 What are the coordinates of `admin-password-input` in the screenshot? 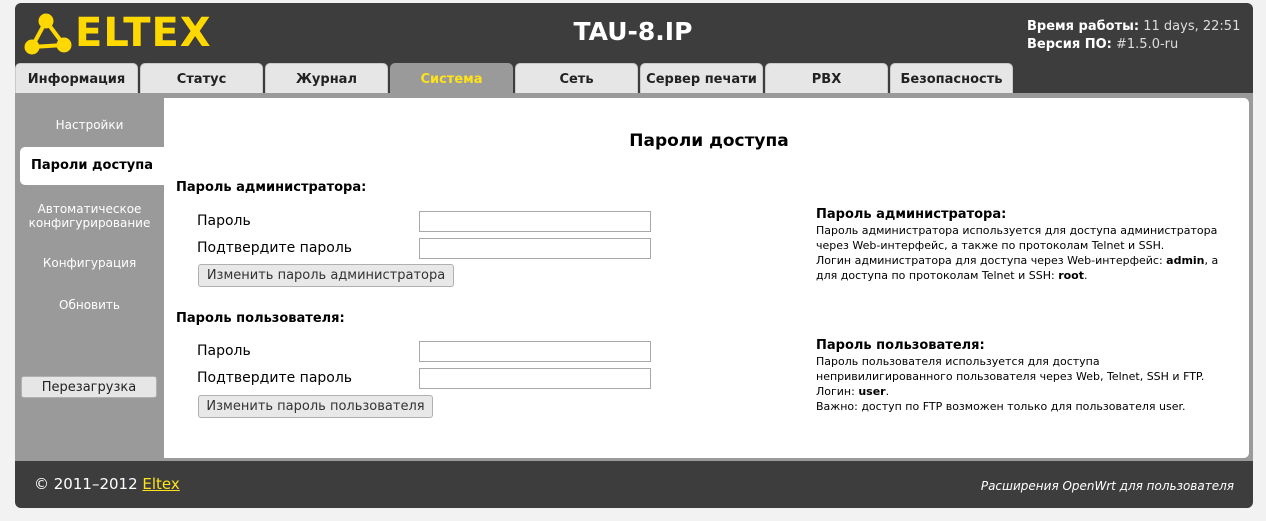 It's located at (535, 221).